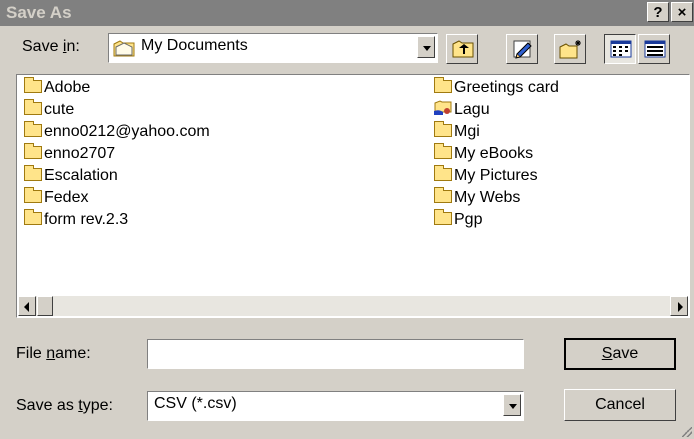 The image size is (694, 439). What do you see at coordinates (655, 51) in the screenshot?
I see `details-view-icon` at bounding box center [655, 51].